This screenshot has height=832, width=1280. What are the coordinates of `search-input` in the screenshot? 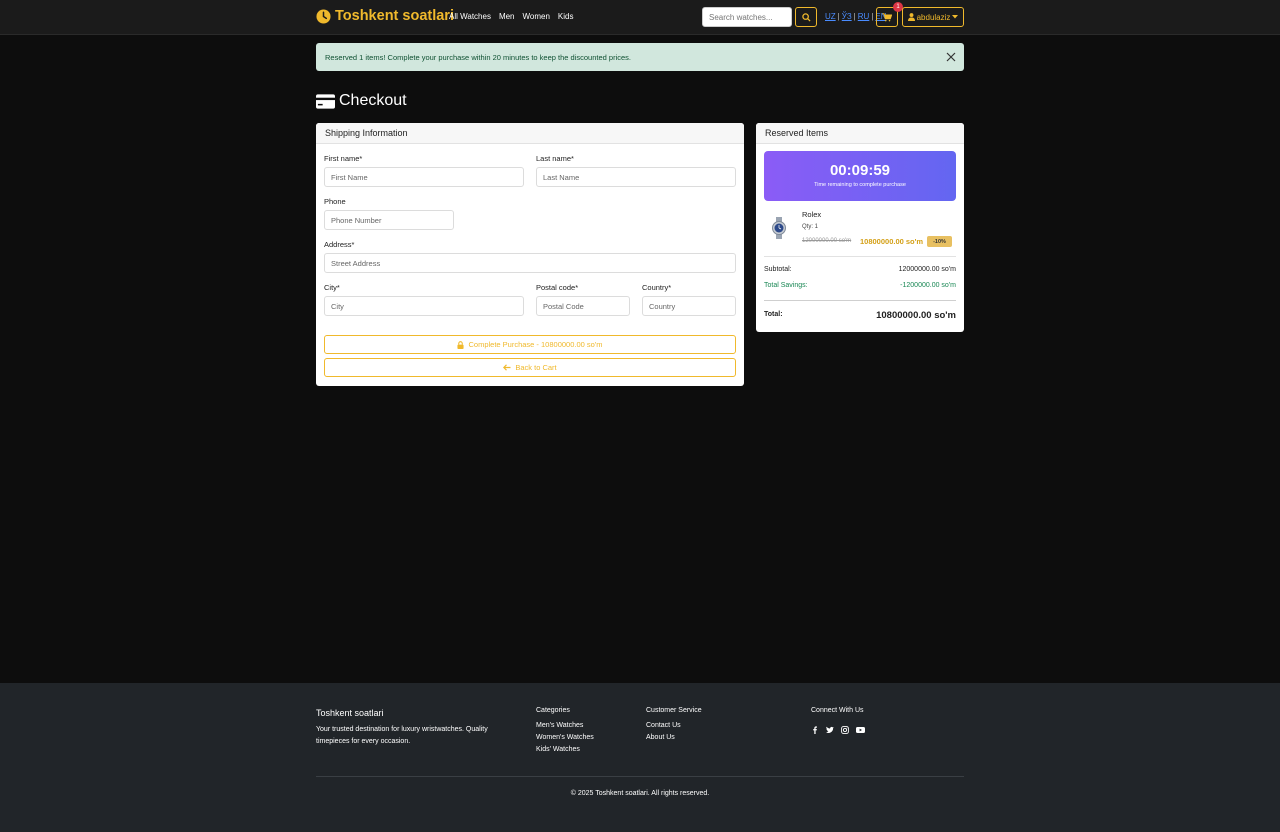 It's located at (747, 17).